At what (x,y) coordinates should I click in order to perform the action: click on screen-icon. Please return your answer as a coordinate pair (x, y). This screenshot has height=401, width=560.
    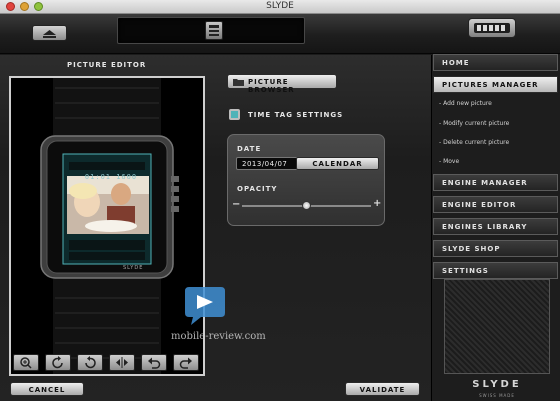
    Looking at the image, I should click on (214, 30).